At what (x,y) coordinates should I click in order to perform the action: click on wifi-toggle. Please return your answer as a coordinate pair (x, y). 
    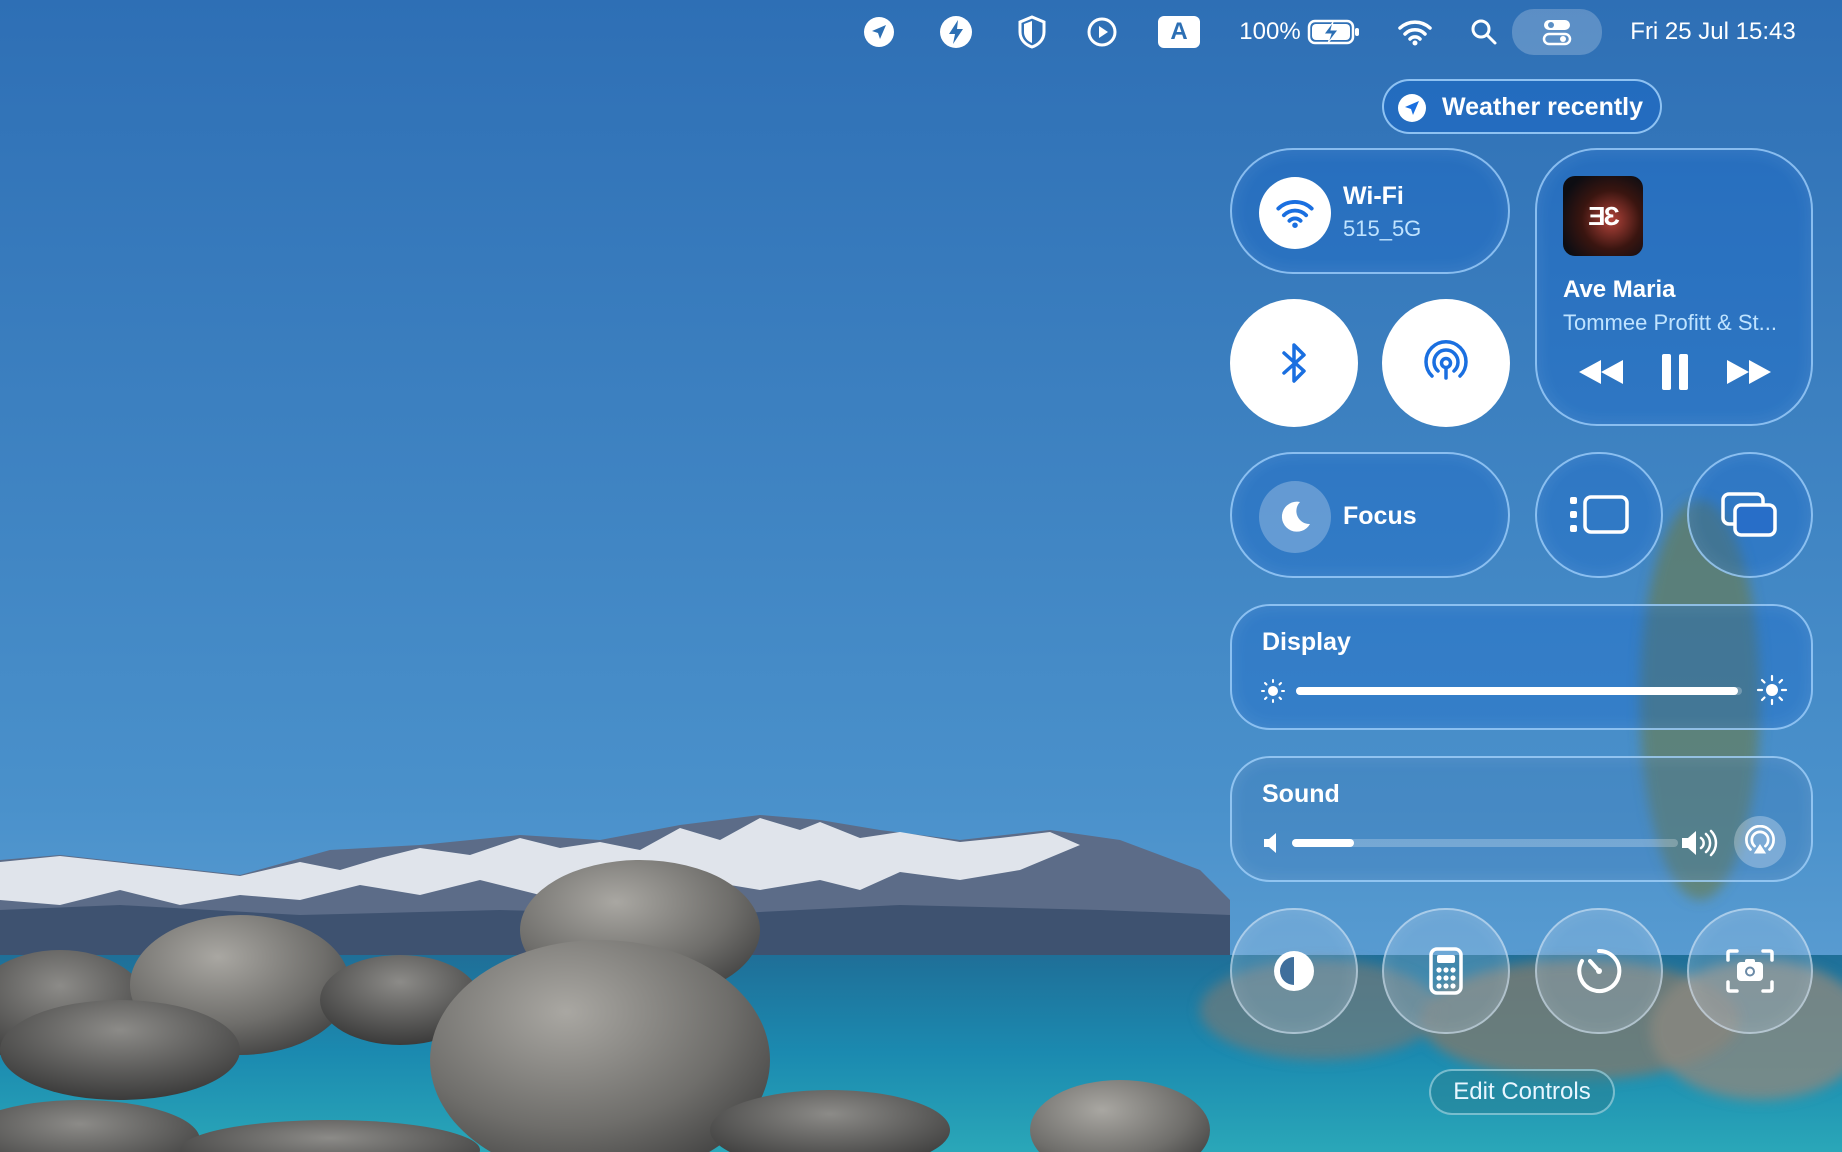
    Looking at the image, I should click on (1295, 213).